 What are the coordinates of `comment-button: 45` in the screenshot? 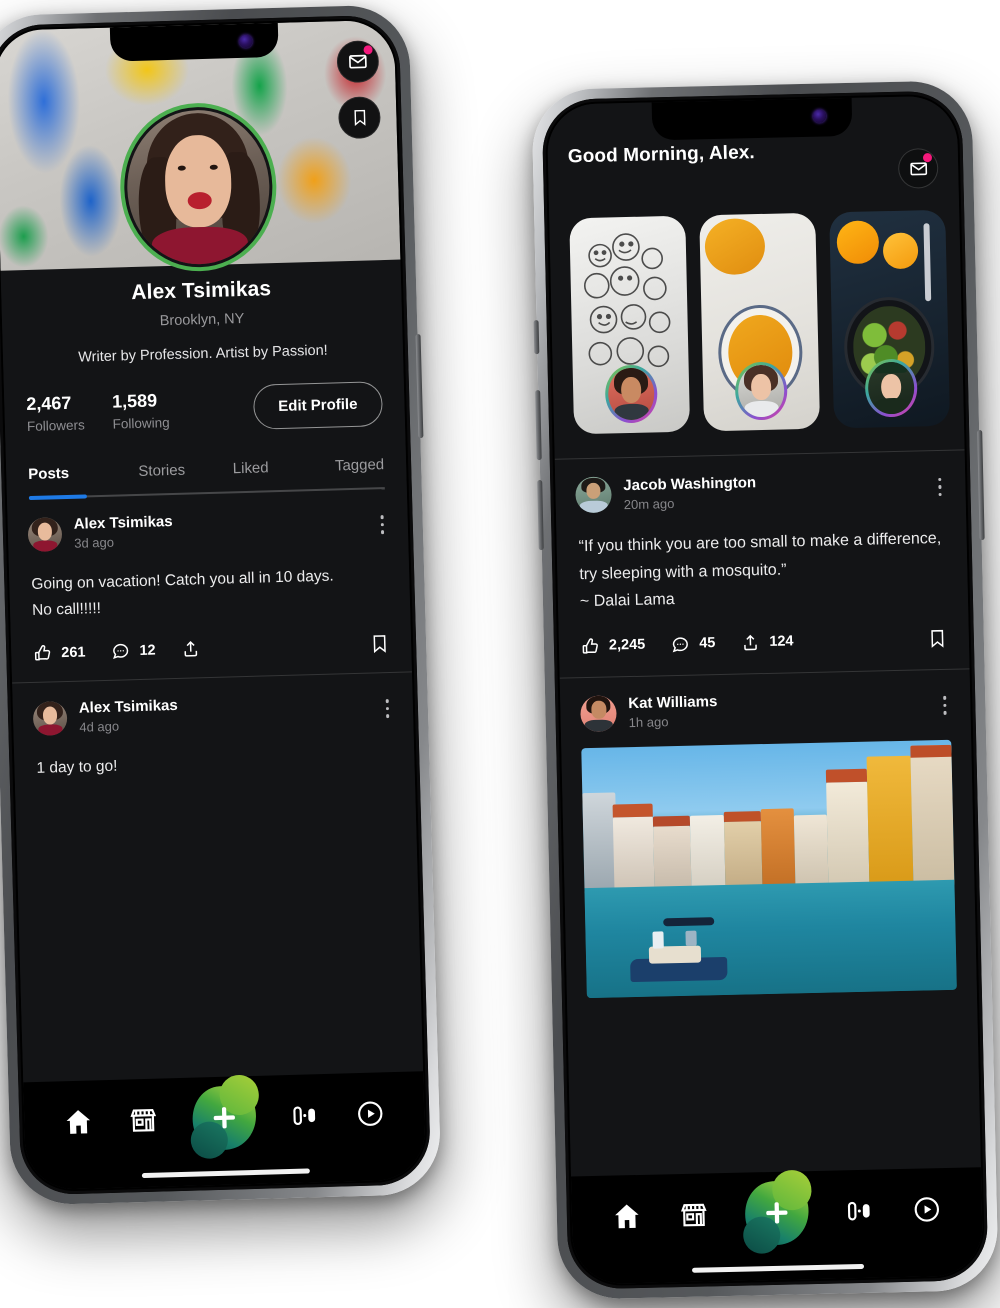 It's located at (693, 644).